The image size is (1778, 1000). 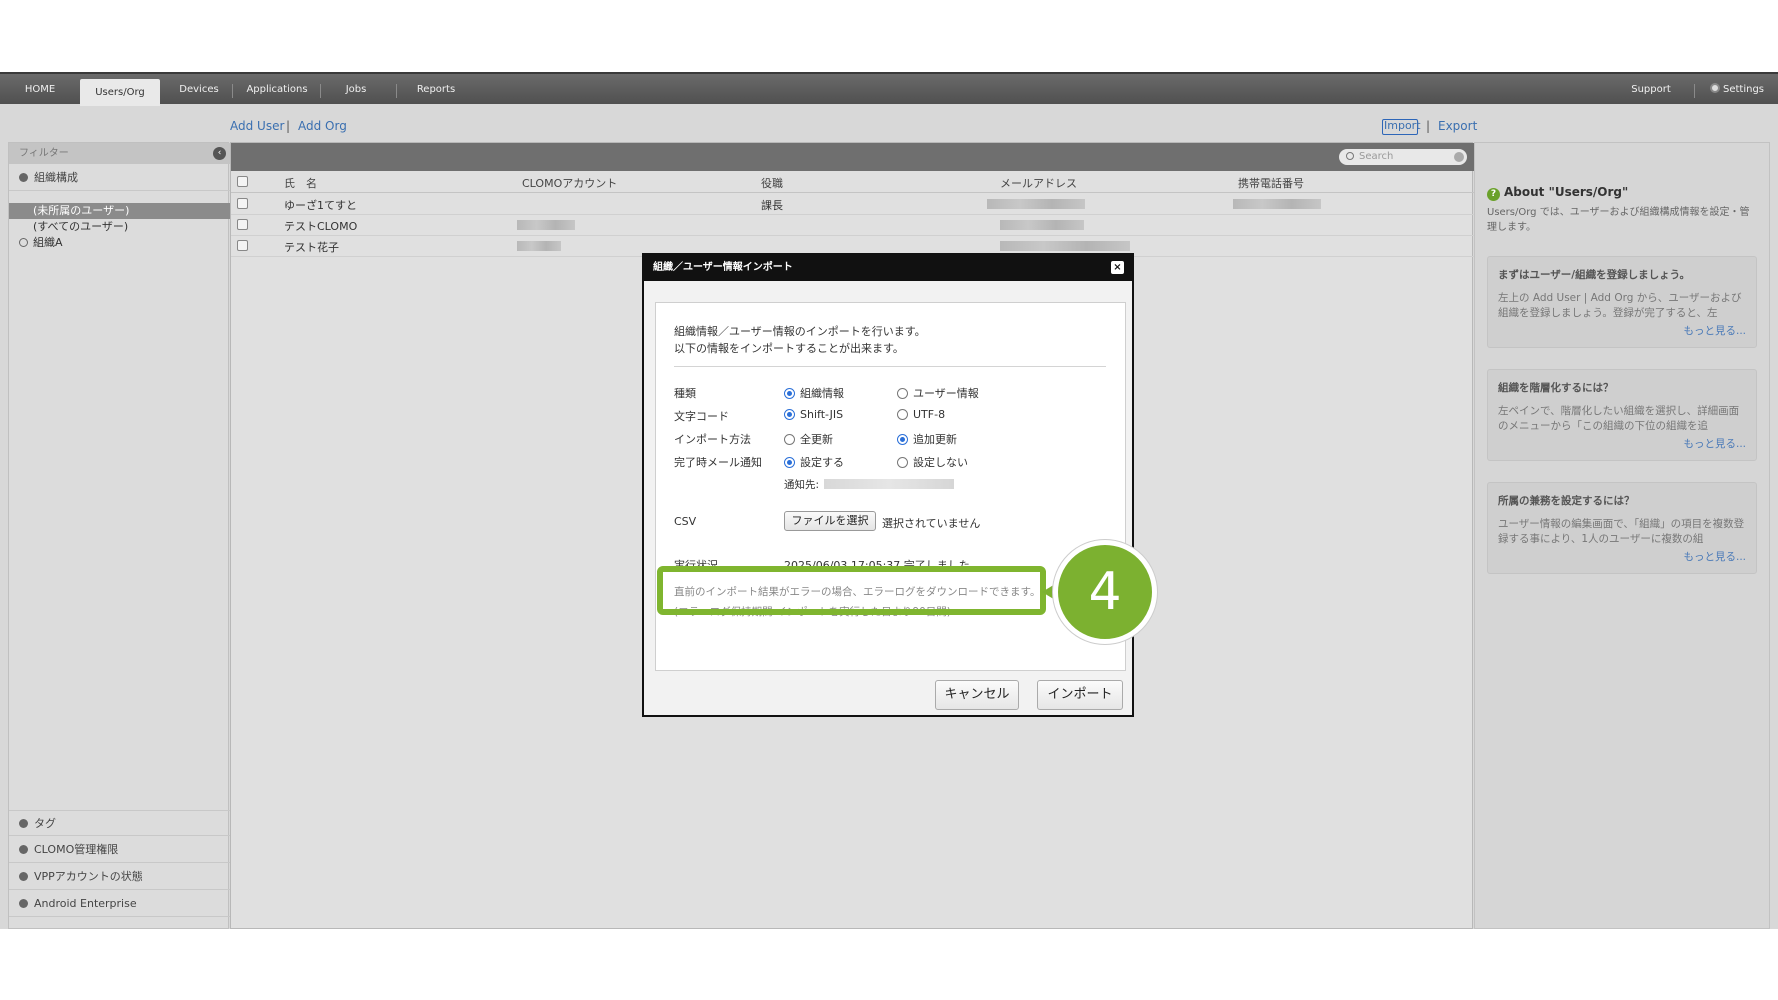 I want to click on redacted-account, so click(x=539, y=246).